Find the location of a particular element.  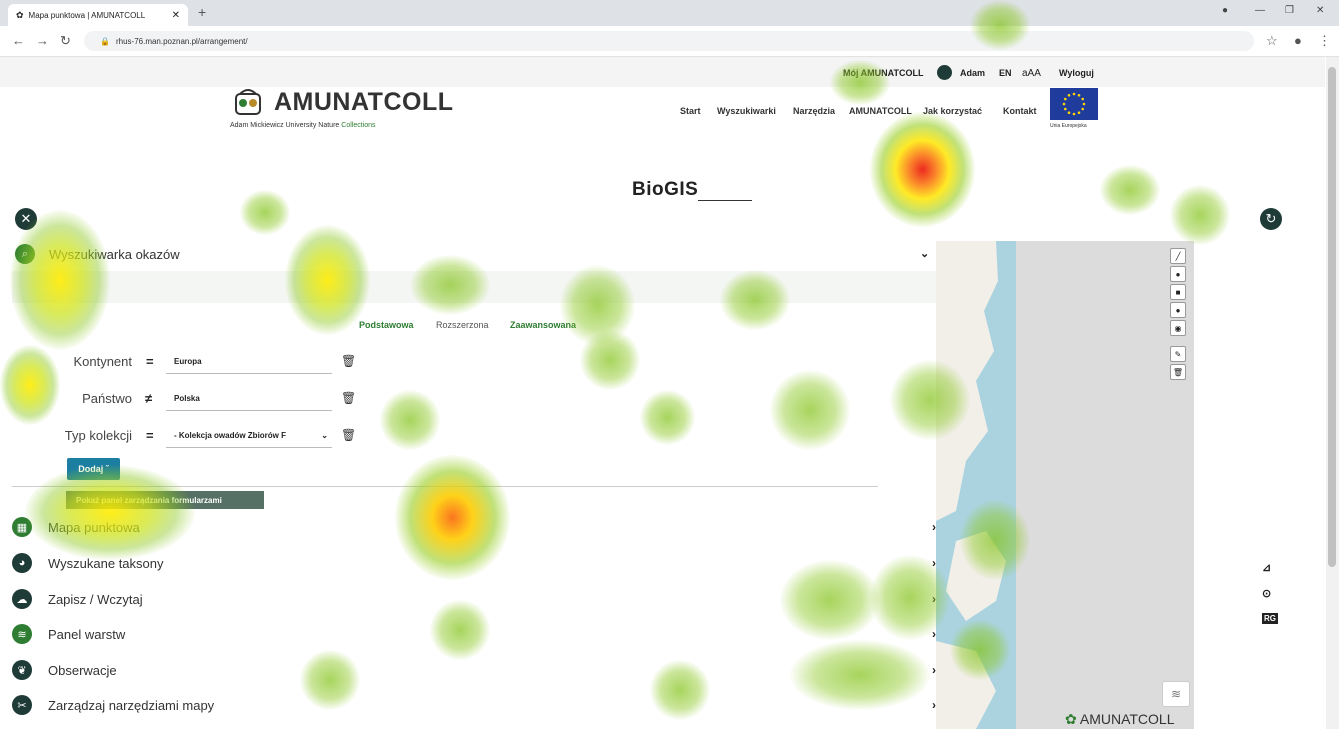

line-tool-icon: ╱ is located at coordinates (1178, 256).